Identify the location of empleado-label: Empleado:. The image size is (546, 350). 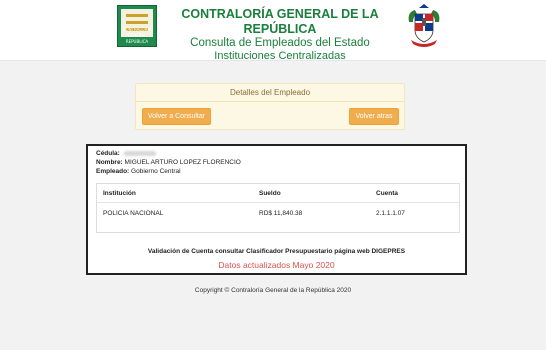
(113, 171).